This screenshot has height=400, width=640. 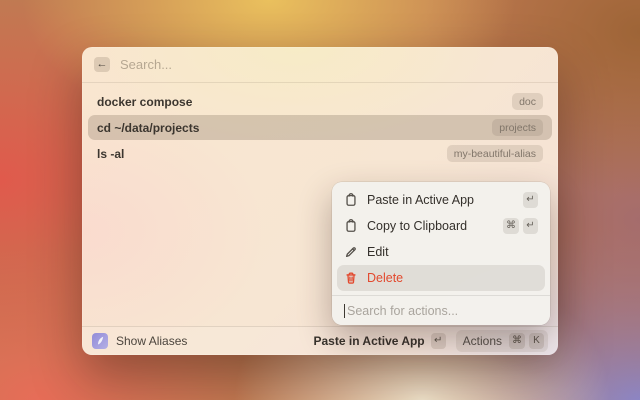 What do you see at coordinates (536, 341) in the screenshot?
I see `k-key-badge: K` at bounding box center [536, 341].